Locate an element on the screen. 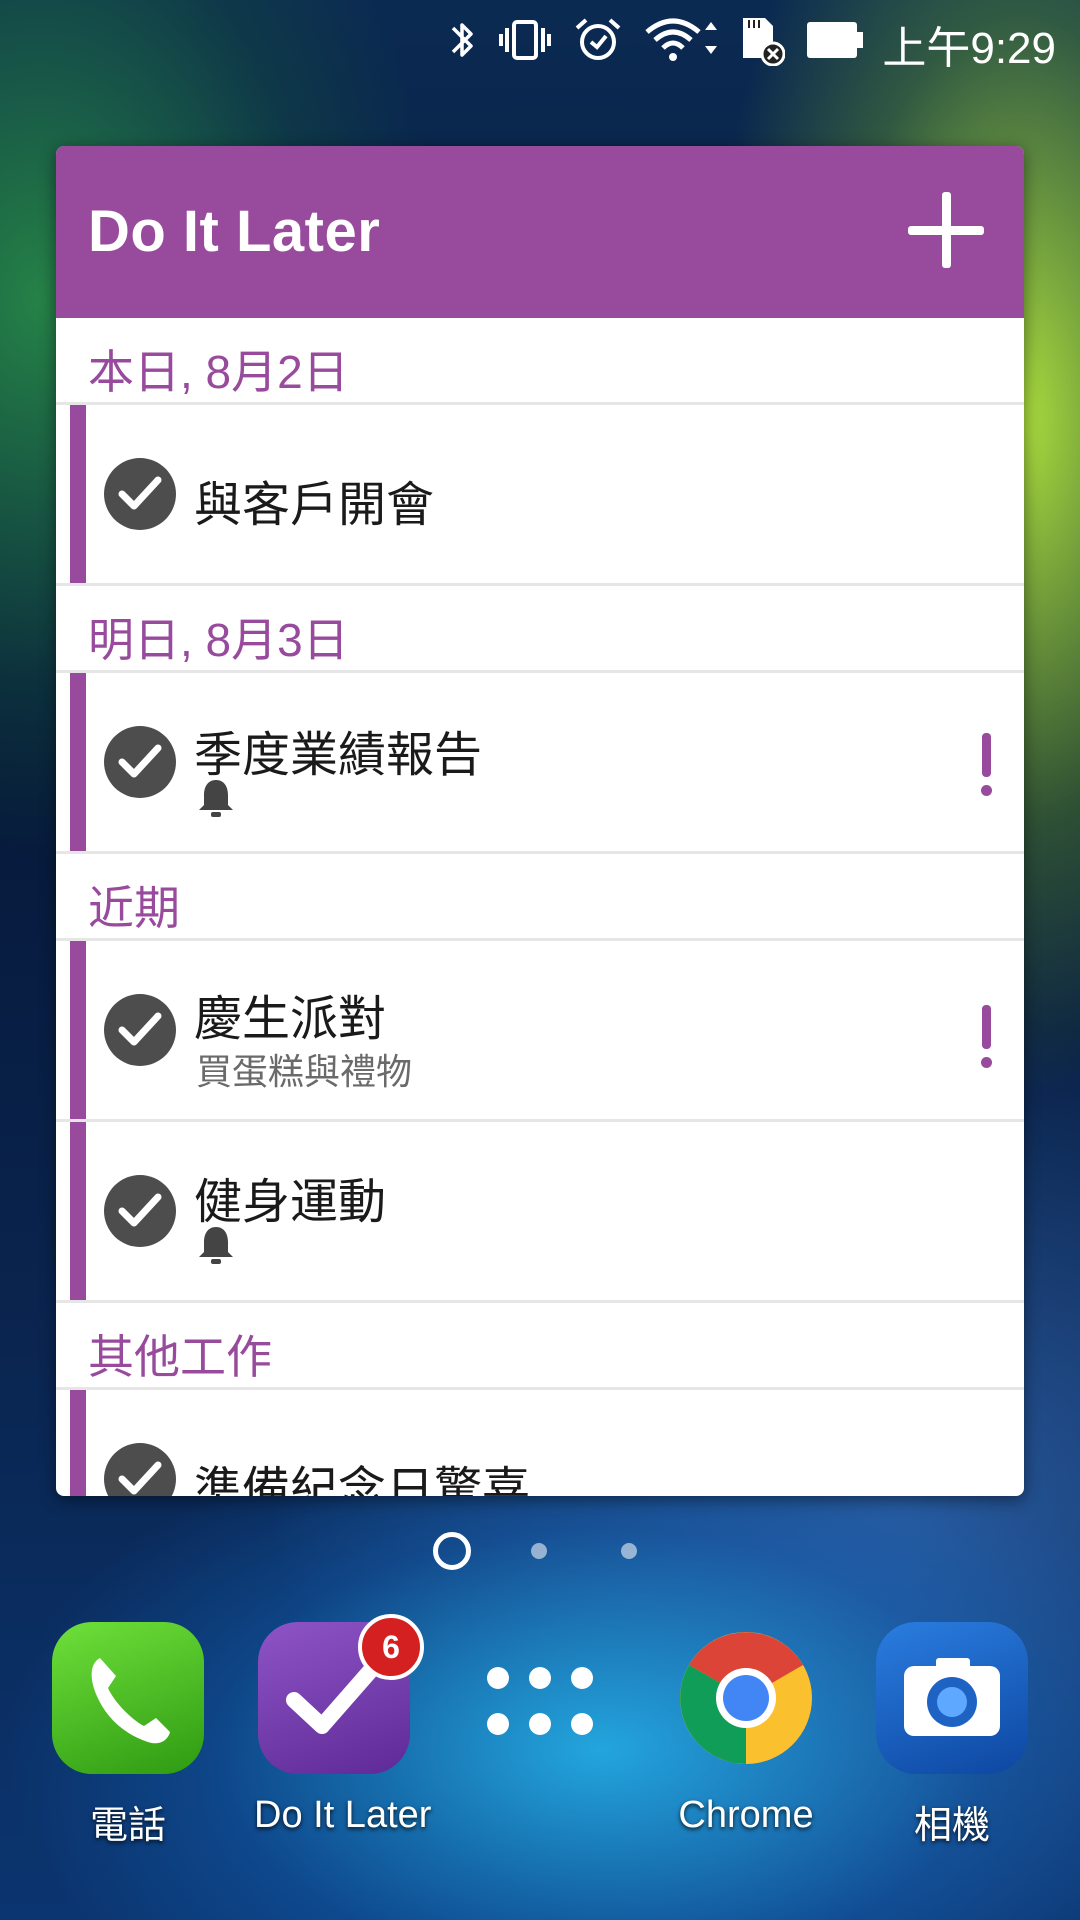 The image size is (1080, 1920). dock-app-do-it-later: 6 Do It Later is located at coordinates (343, 1725).